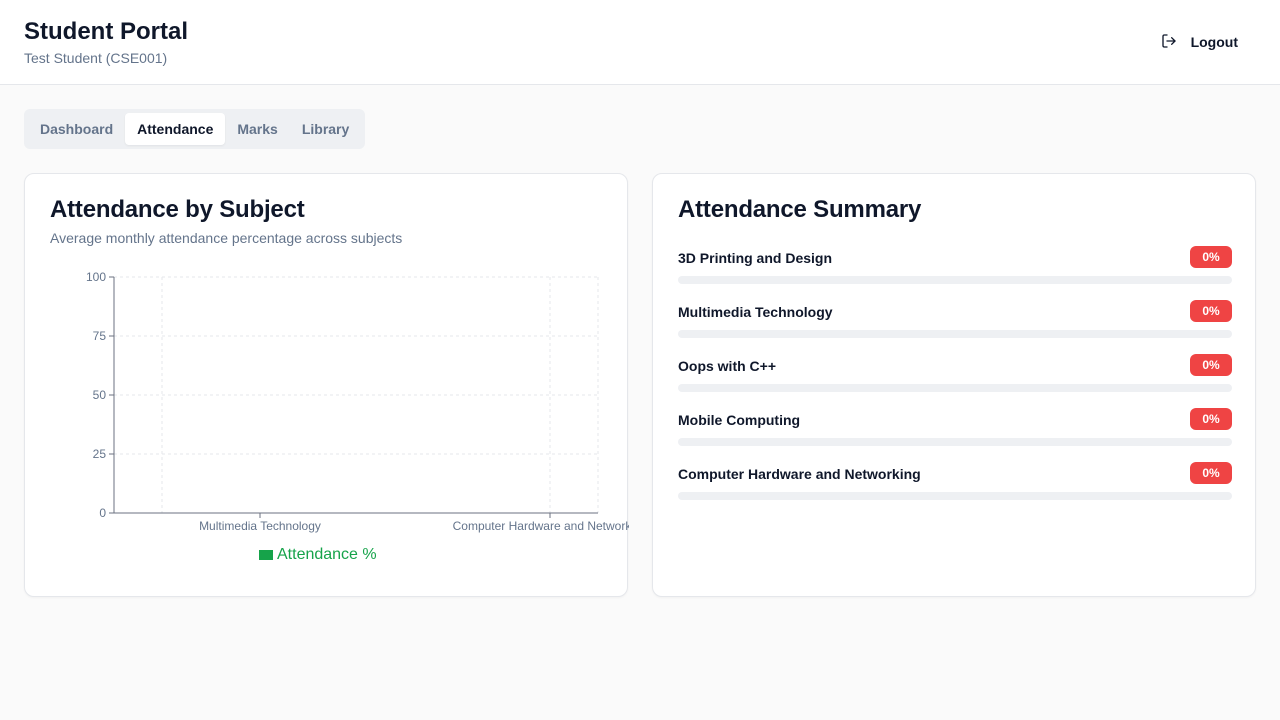 This screenshot has height=720, width=1280. What do you see at coordinates (541, 526) in the screenshot?
I see `x-tick-label: Computer Hardware and Networking` at bounding box center [541, 526].